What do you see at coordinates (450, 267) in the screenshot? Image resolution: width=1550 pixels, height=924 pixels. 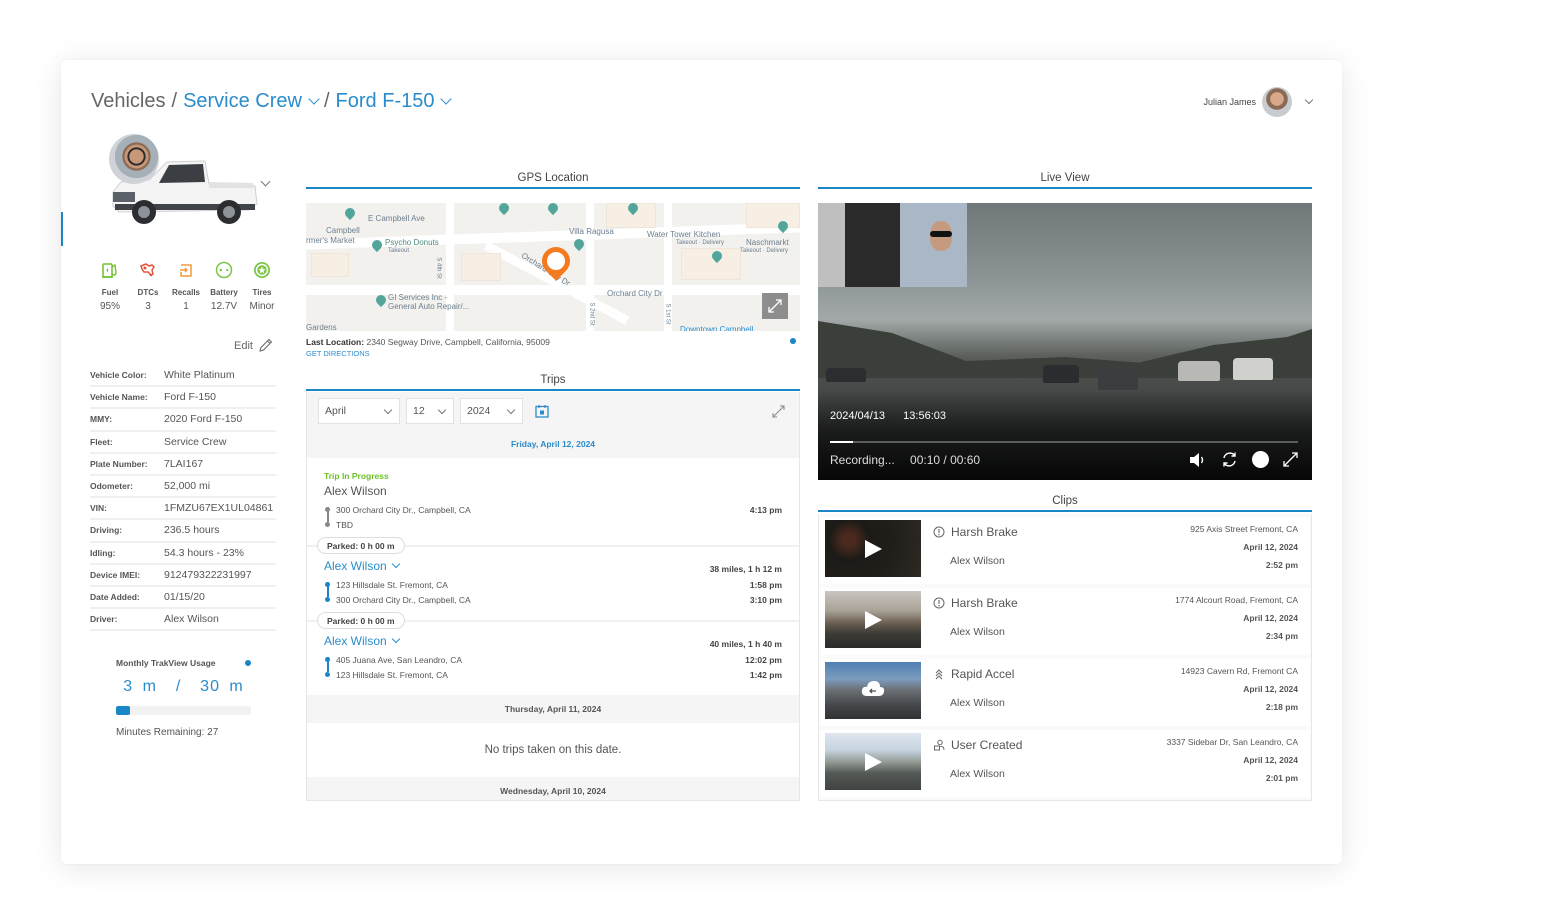 I see `map-road` at bounding box center [450, 267].